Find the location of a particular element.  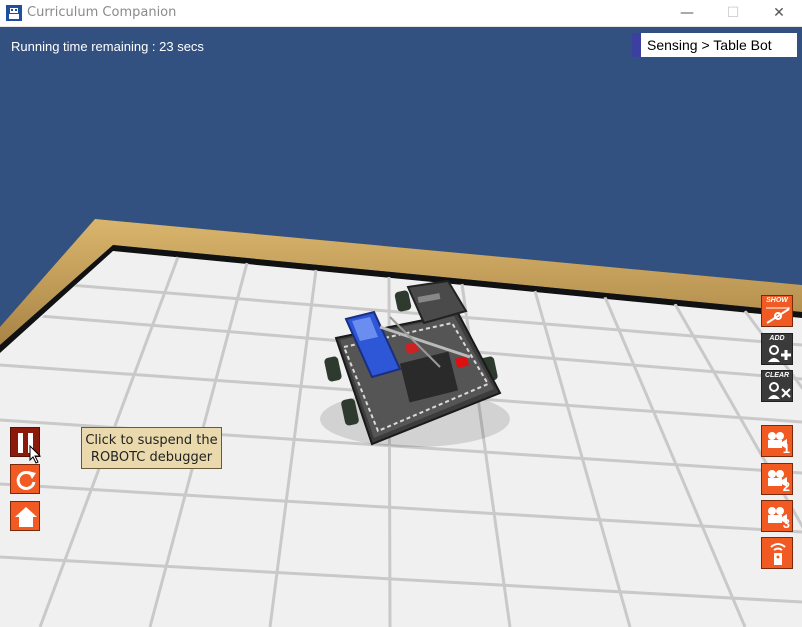

show-path-button: SHOW is located at coordinates (777, 311).